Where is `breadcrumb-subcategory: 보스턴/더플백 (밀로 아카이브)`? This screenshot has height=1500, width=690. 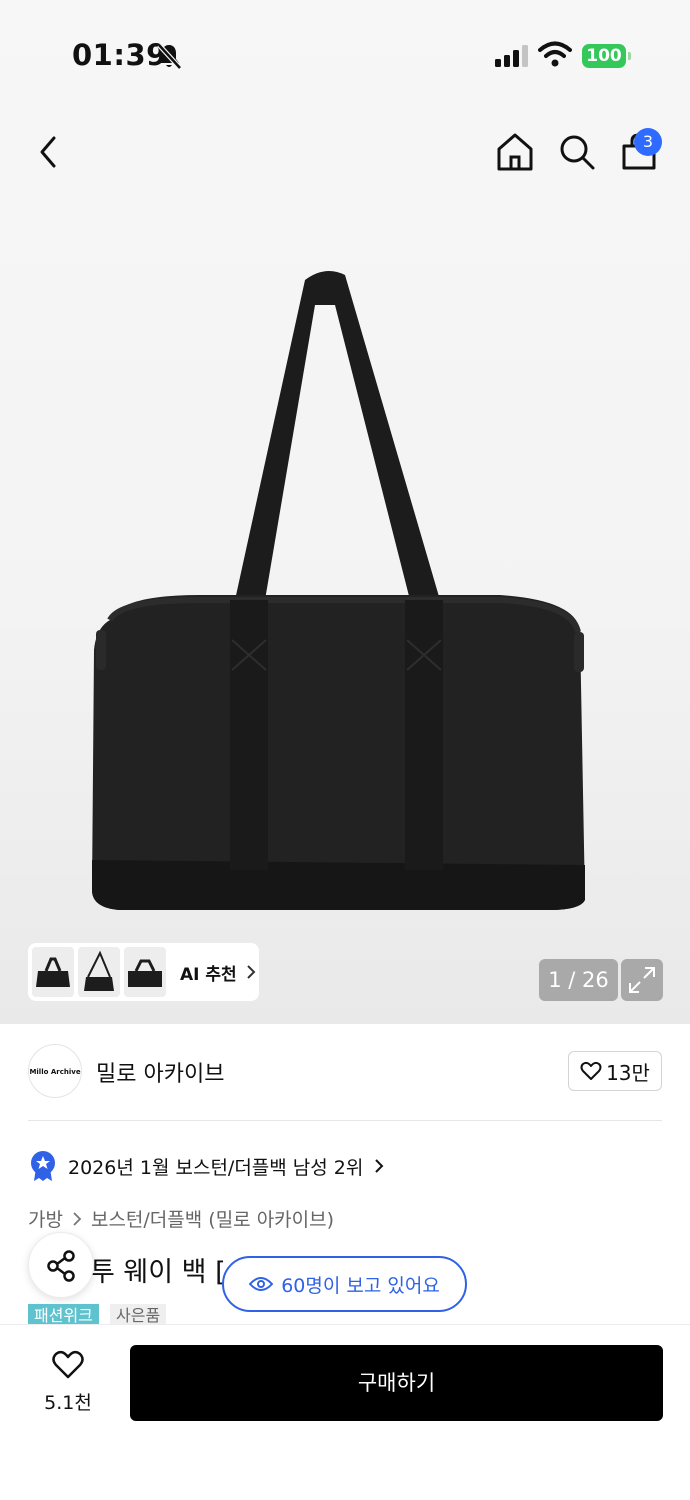 breadcrumb-subcategory: 보스턴/더플백 (밀로 아카이브) is located at coordinates (212, 1218).